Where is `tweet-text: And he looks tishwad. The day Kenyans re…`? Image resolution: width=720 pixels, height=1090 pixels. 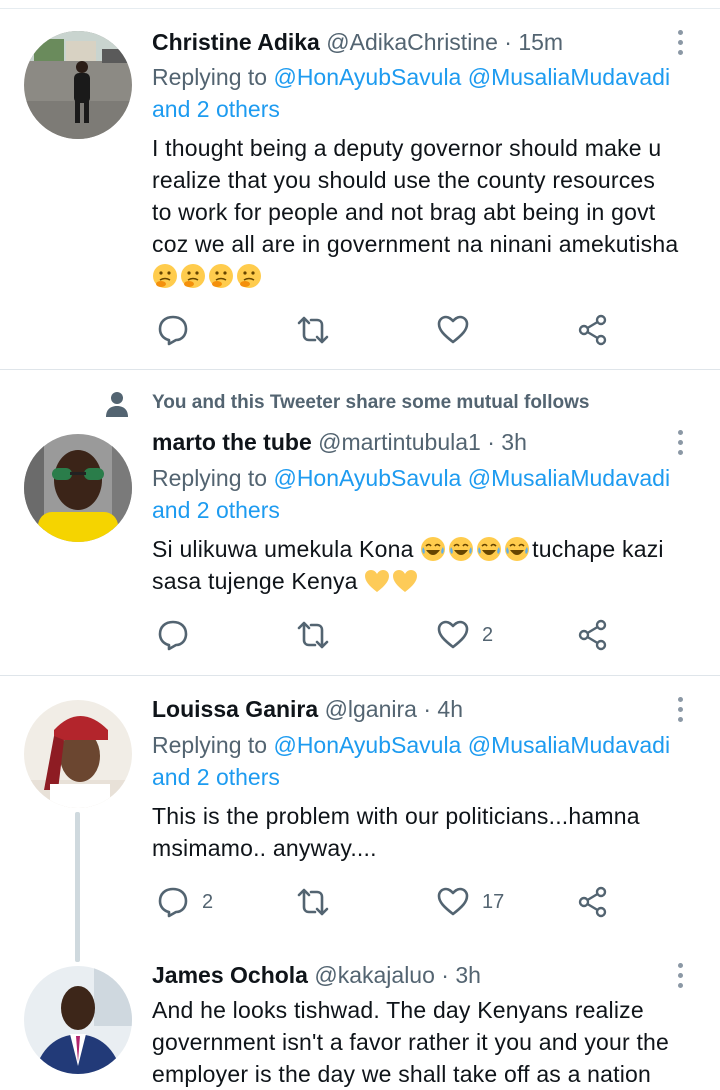 tweet-text: And he looks tishwad. The day Kenyans re… is located at coordinates (432, 1042).